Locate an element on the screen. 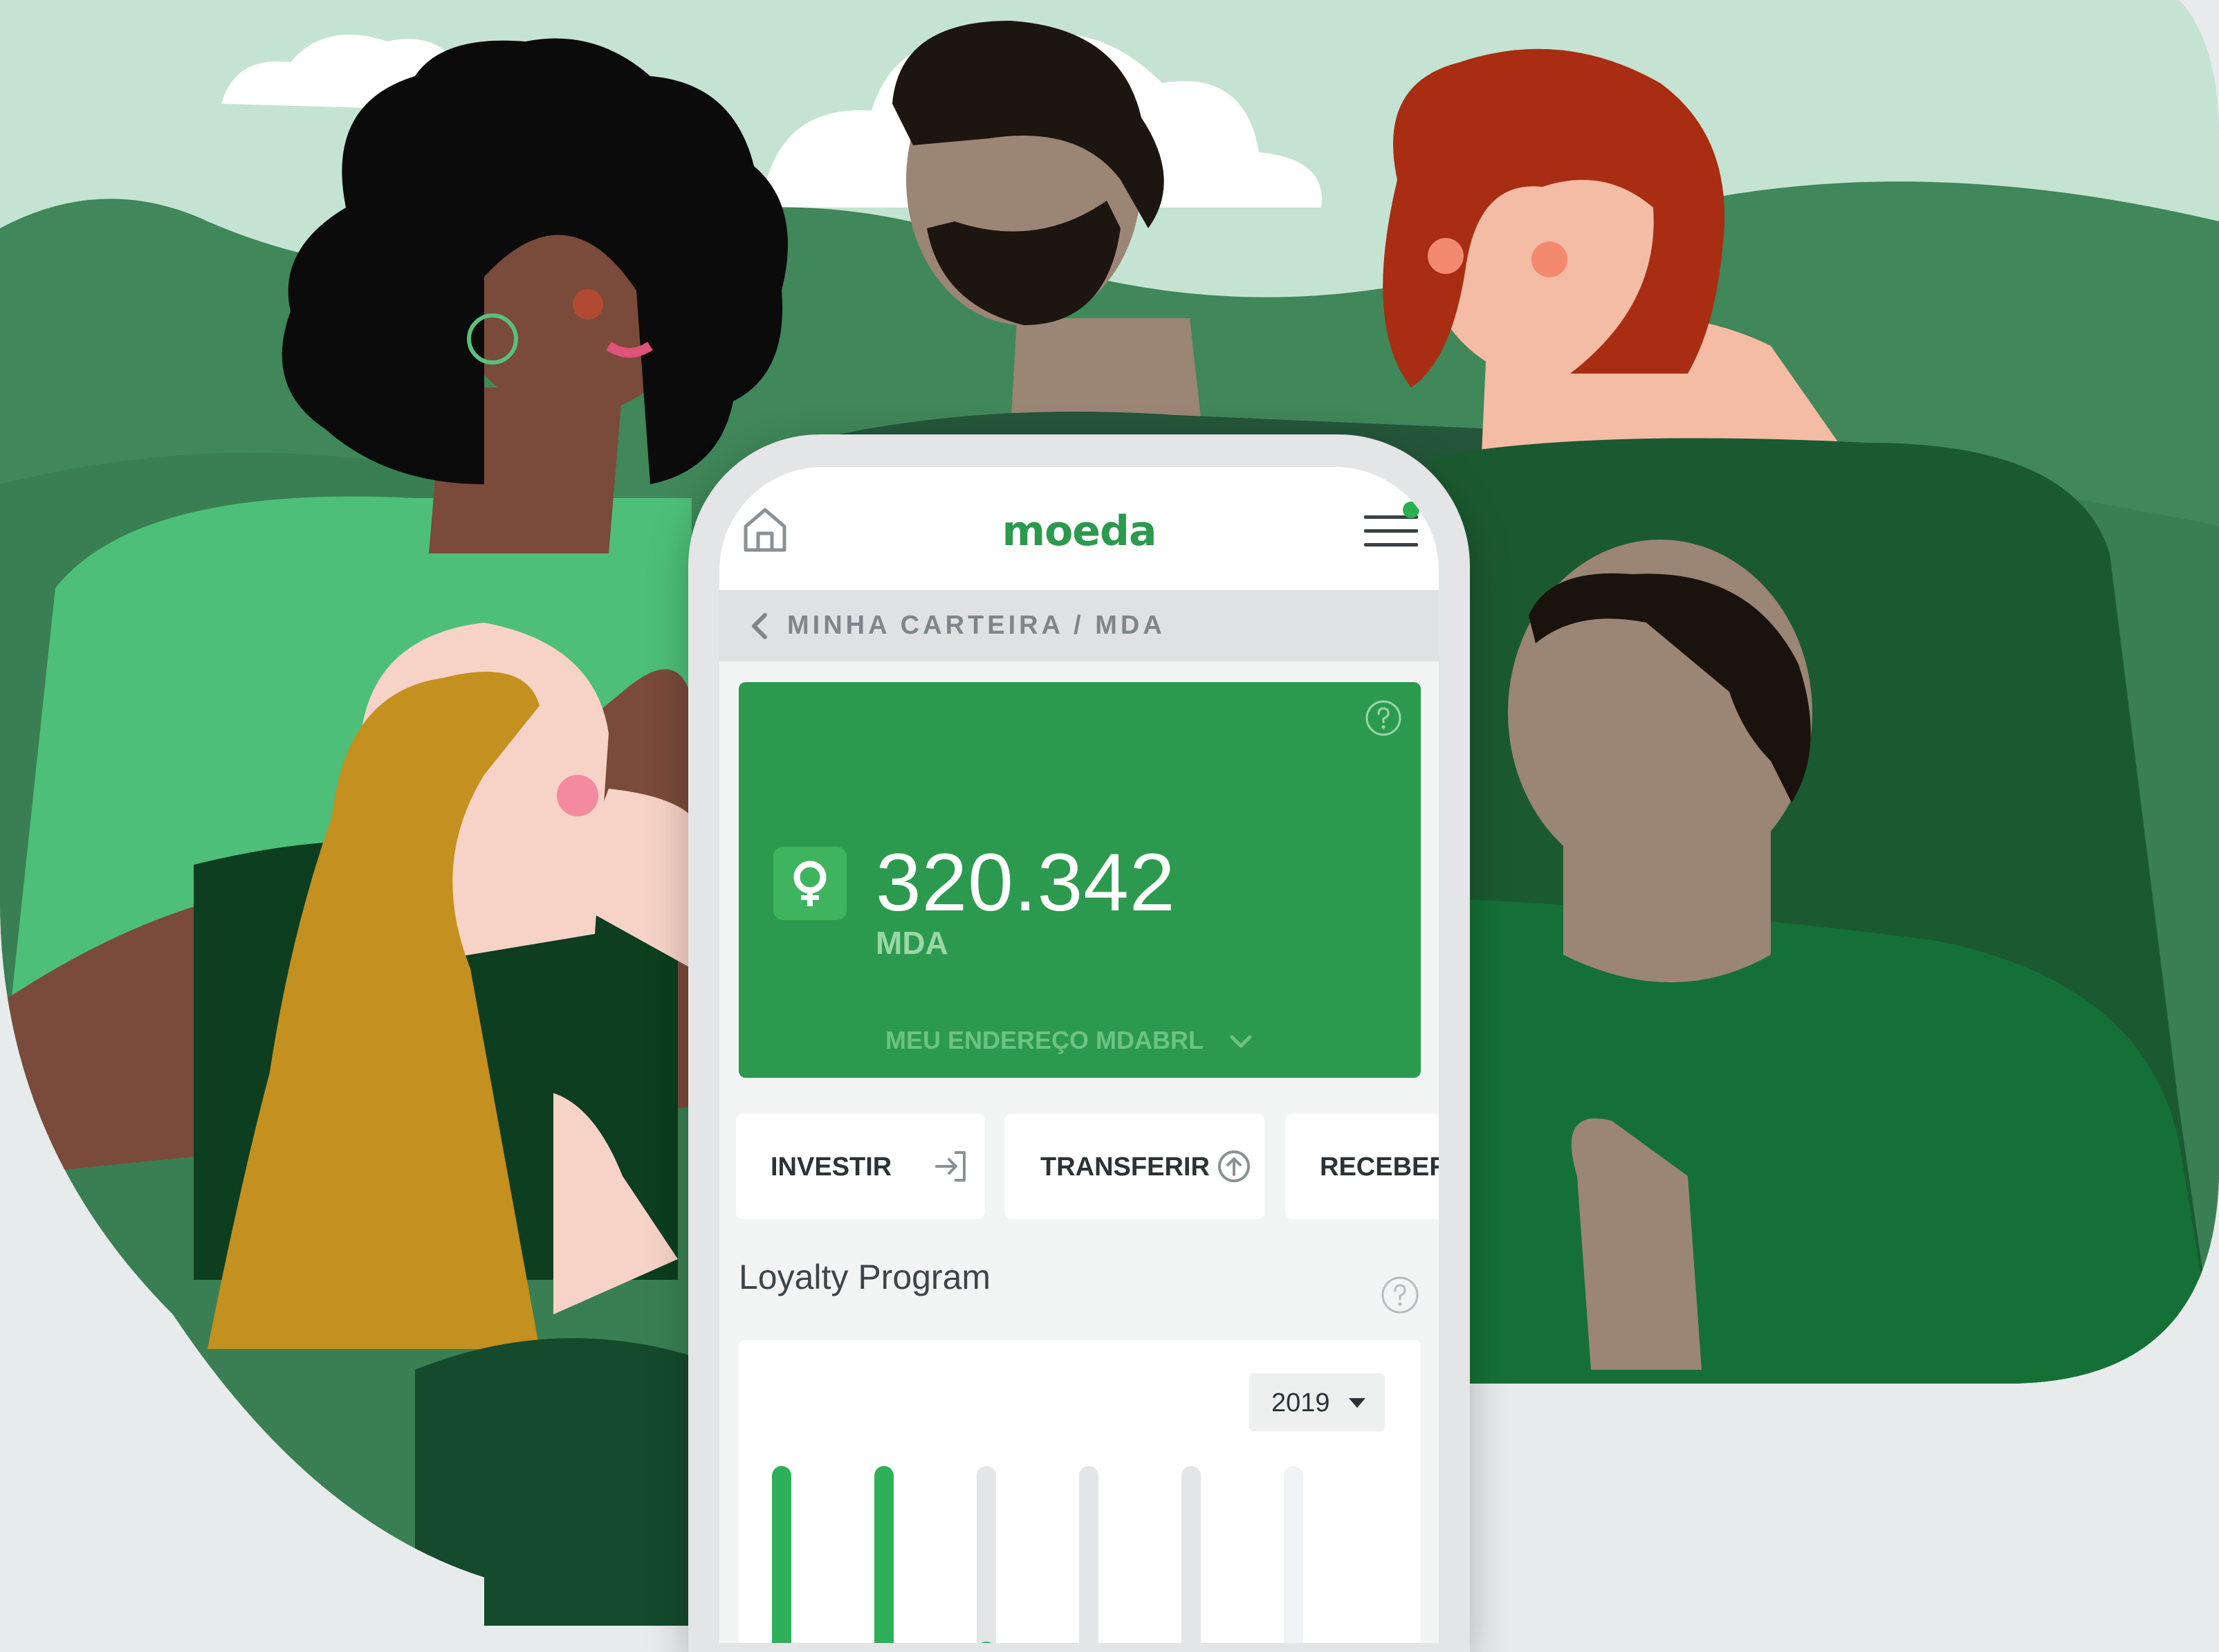 This screenshot has height=1652, width=2219. year-dropdown-value: 2019 is located at coordinates (1300, 1402).